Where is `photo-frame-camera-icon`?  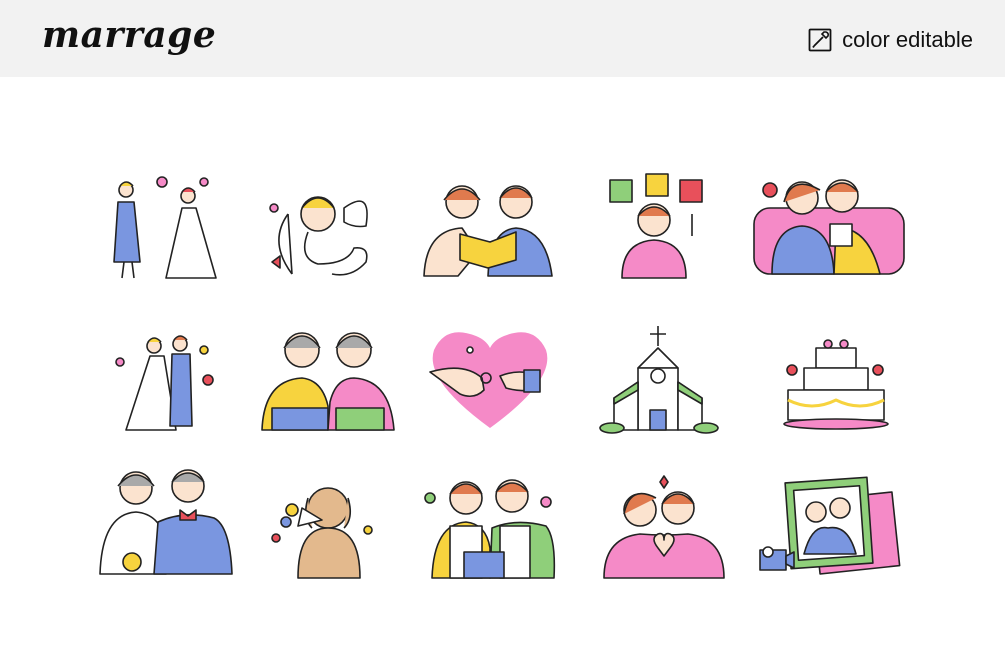
photo-frame-camera-icon is located at coordinates (828, 530).